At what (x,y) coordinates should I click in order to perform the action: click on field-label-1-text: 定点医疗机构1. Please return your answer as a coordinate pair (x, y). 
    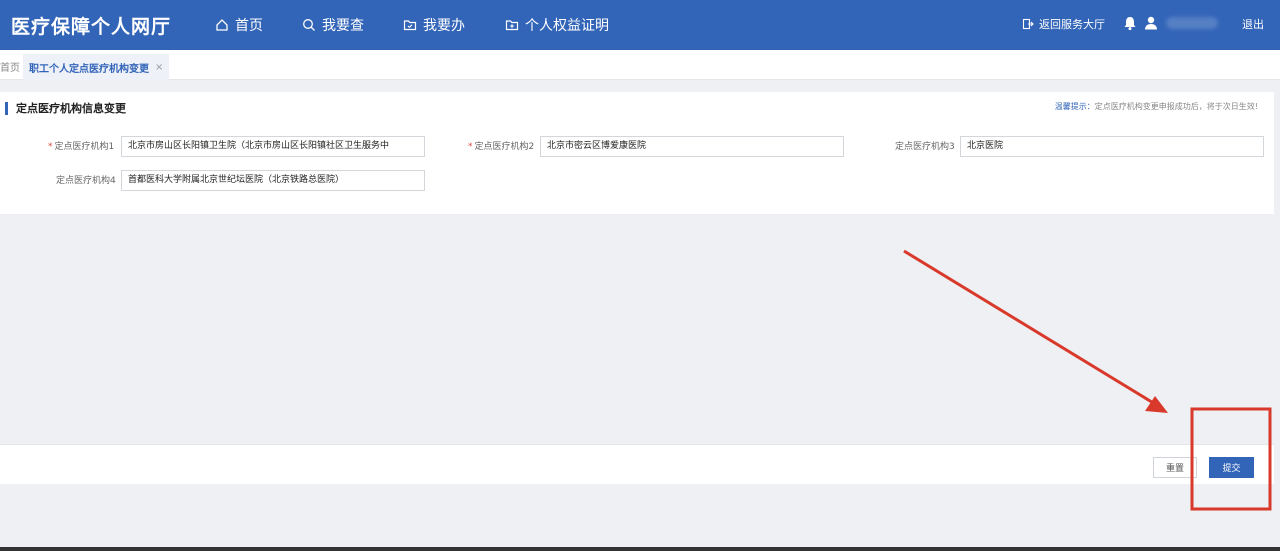
    Looking at the image, I should click on (84, 147).